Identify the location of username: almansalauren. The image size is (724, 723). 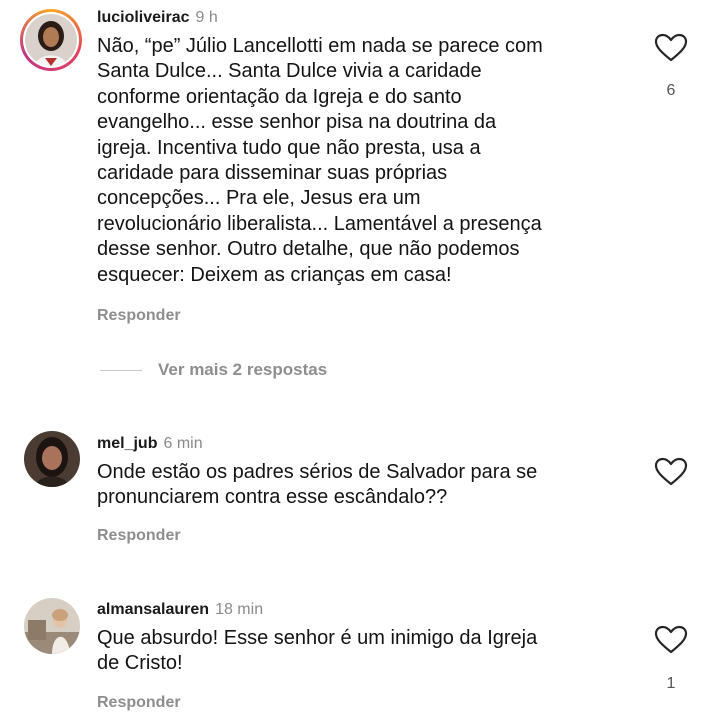
(153, 609).